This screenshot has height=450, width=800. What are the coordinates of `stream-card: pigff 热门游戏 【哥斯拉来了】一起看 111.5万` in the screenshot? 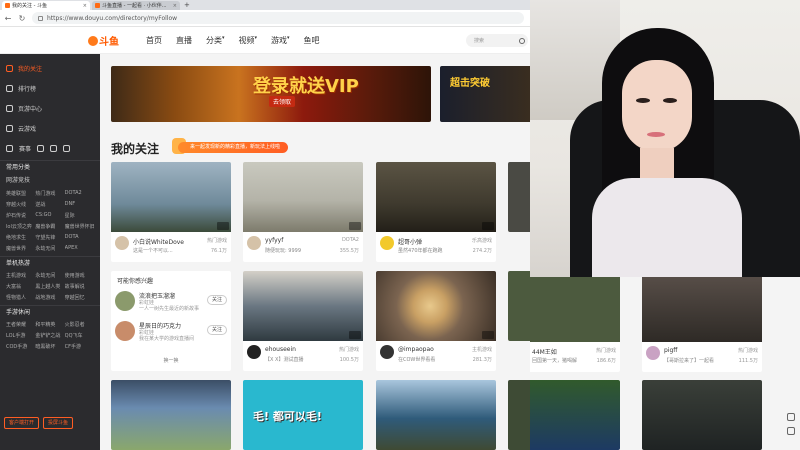 It's located at (702, 324).